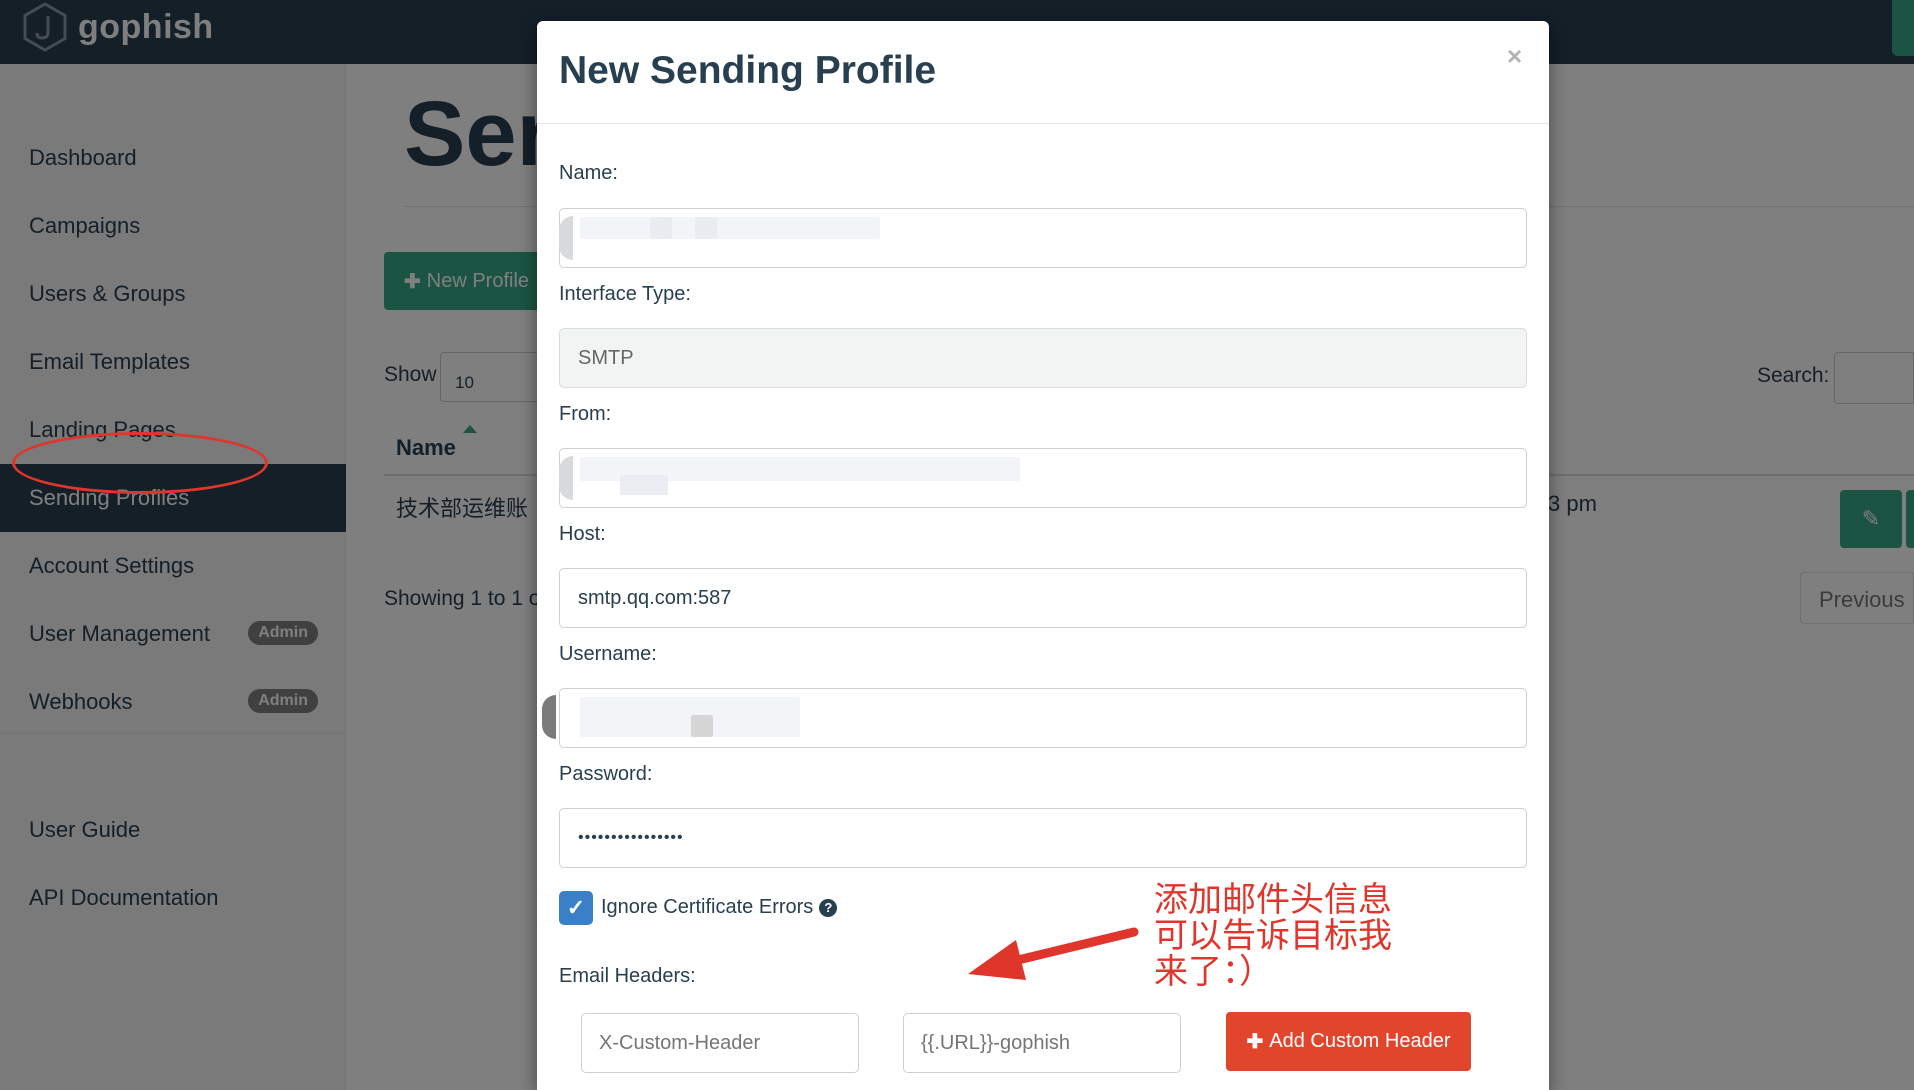  What do you see at coordinates (720, 1043) in the screenshot?
I see `header-key-input` at bounding box center [720, 1043].